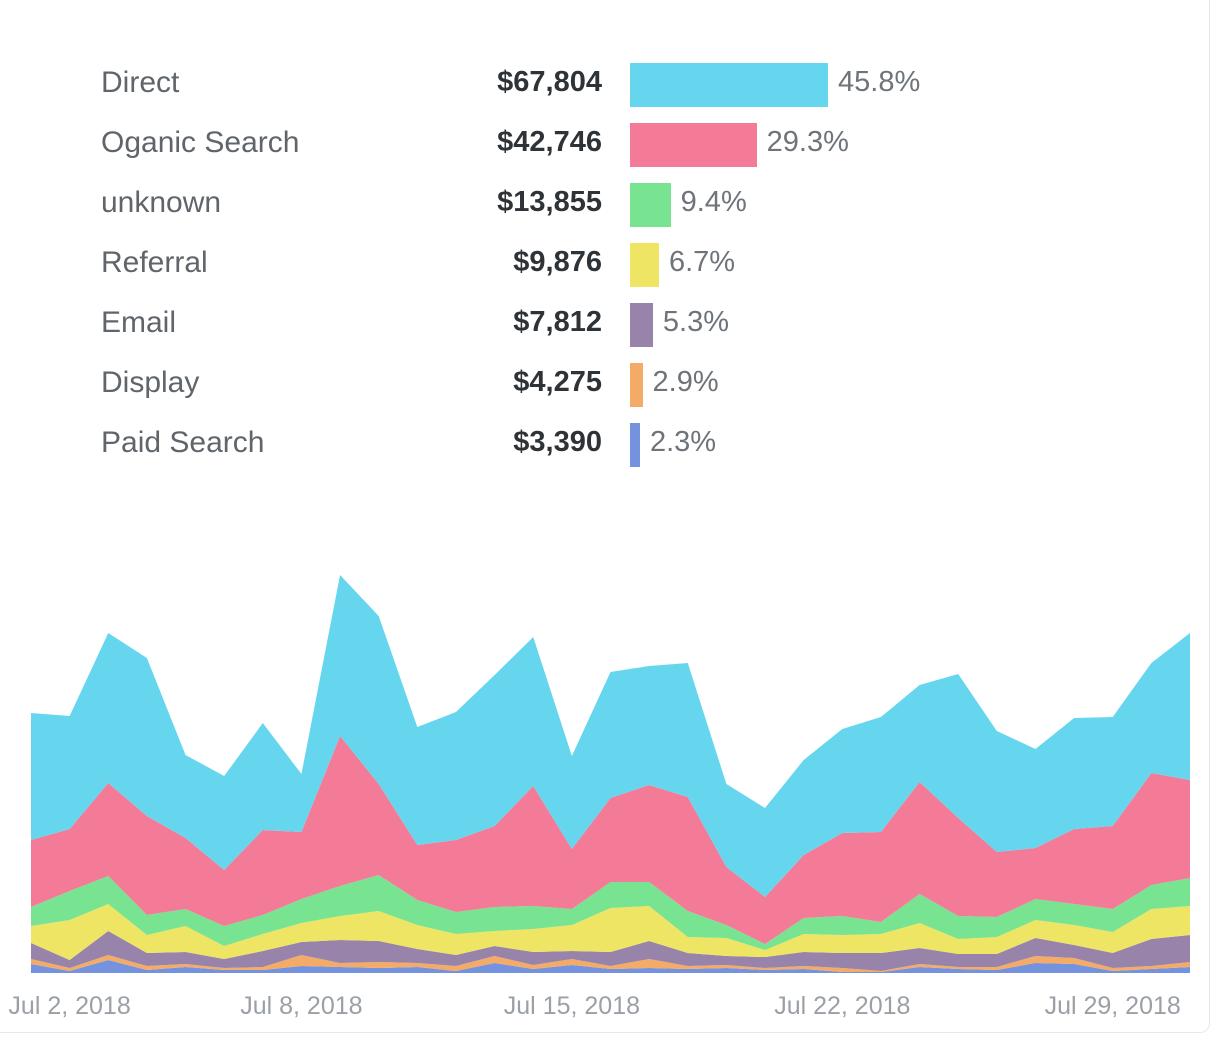 The height and width of the screenshot is (1044, 1221). I want to click on channel-percent: 9.4%, so click(713, 202).